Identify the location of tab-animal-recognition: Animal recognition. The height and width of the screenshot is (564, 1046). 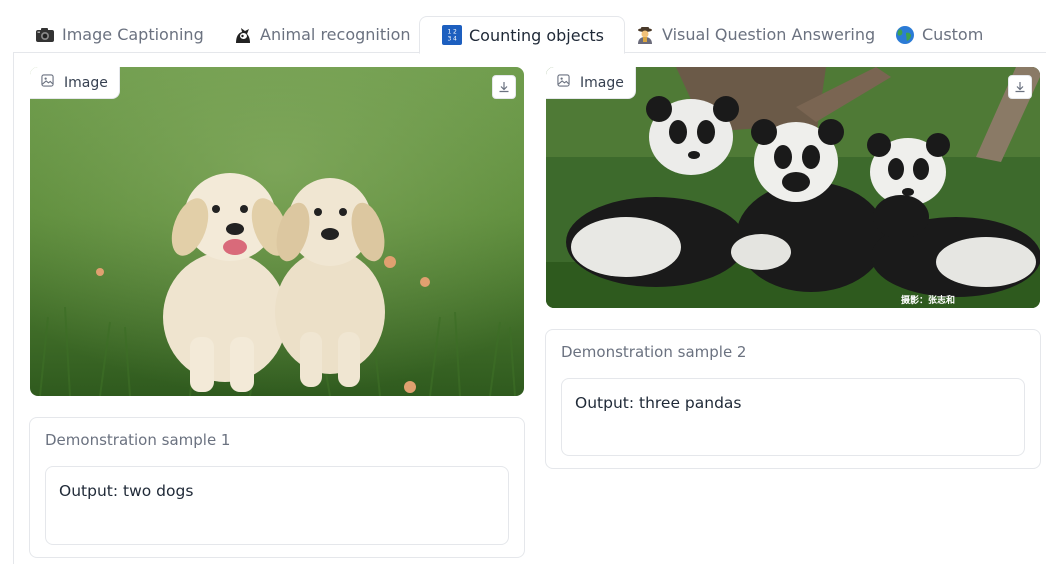
(322, 34).